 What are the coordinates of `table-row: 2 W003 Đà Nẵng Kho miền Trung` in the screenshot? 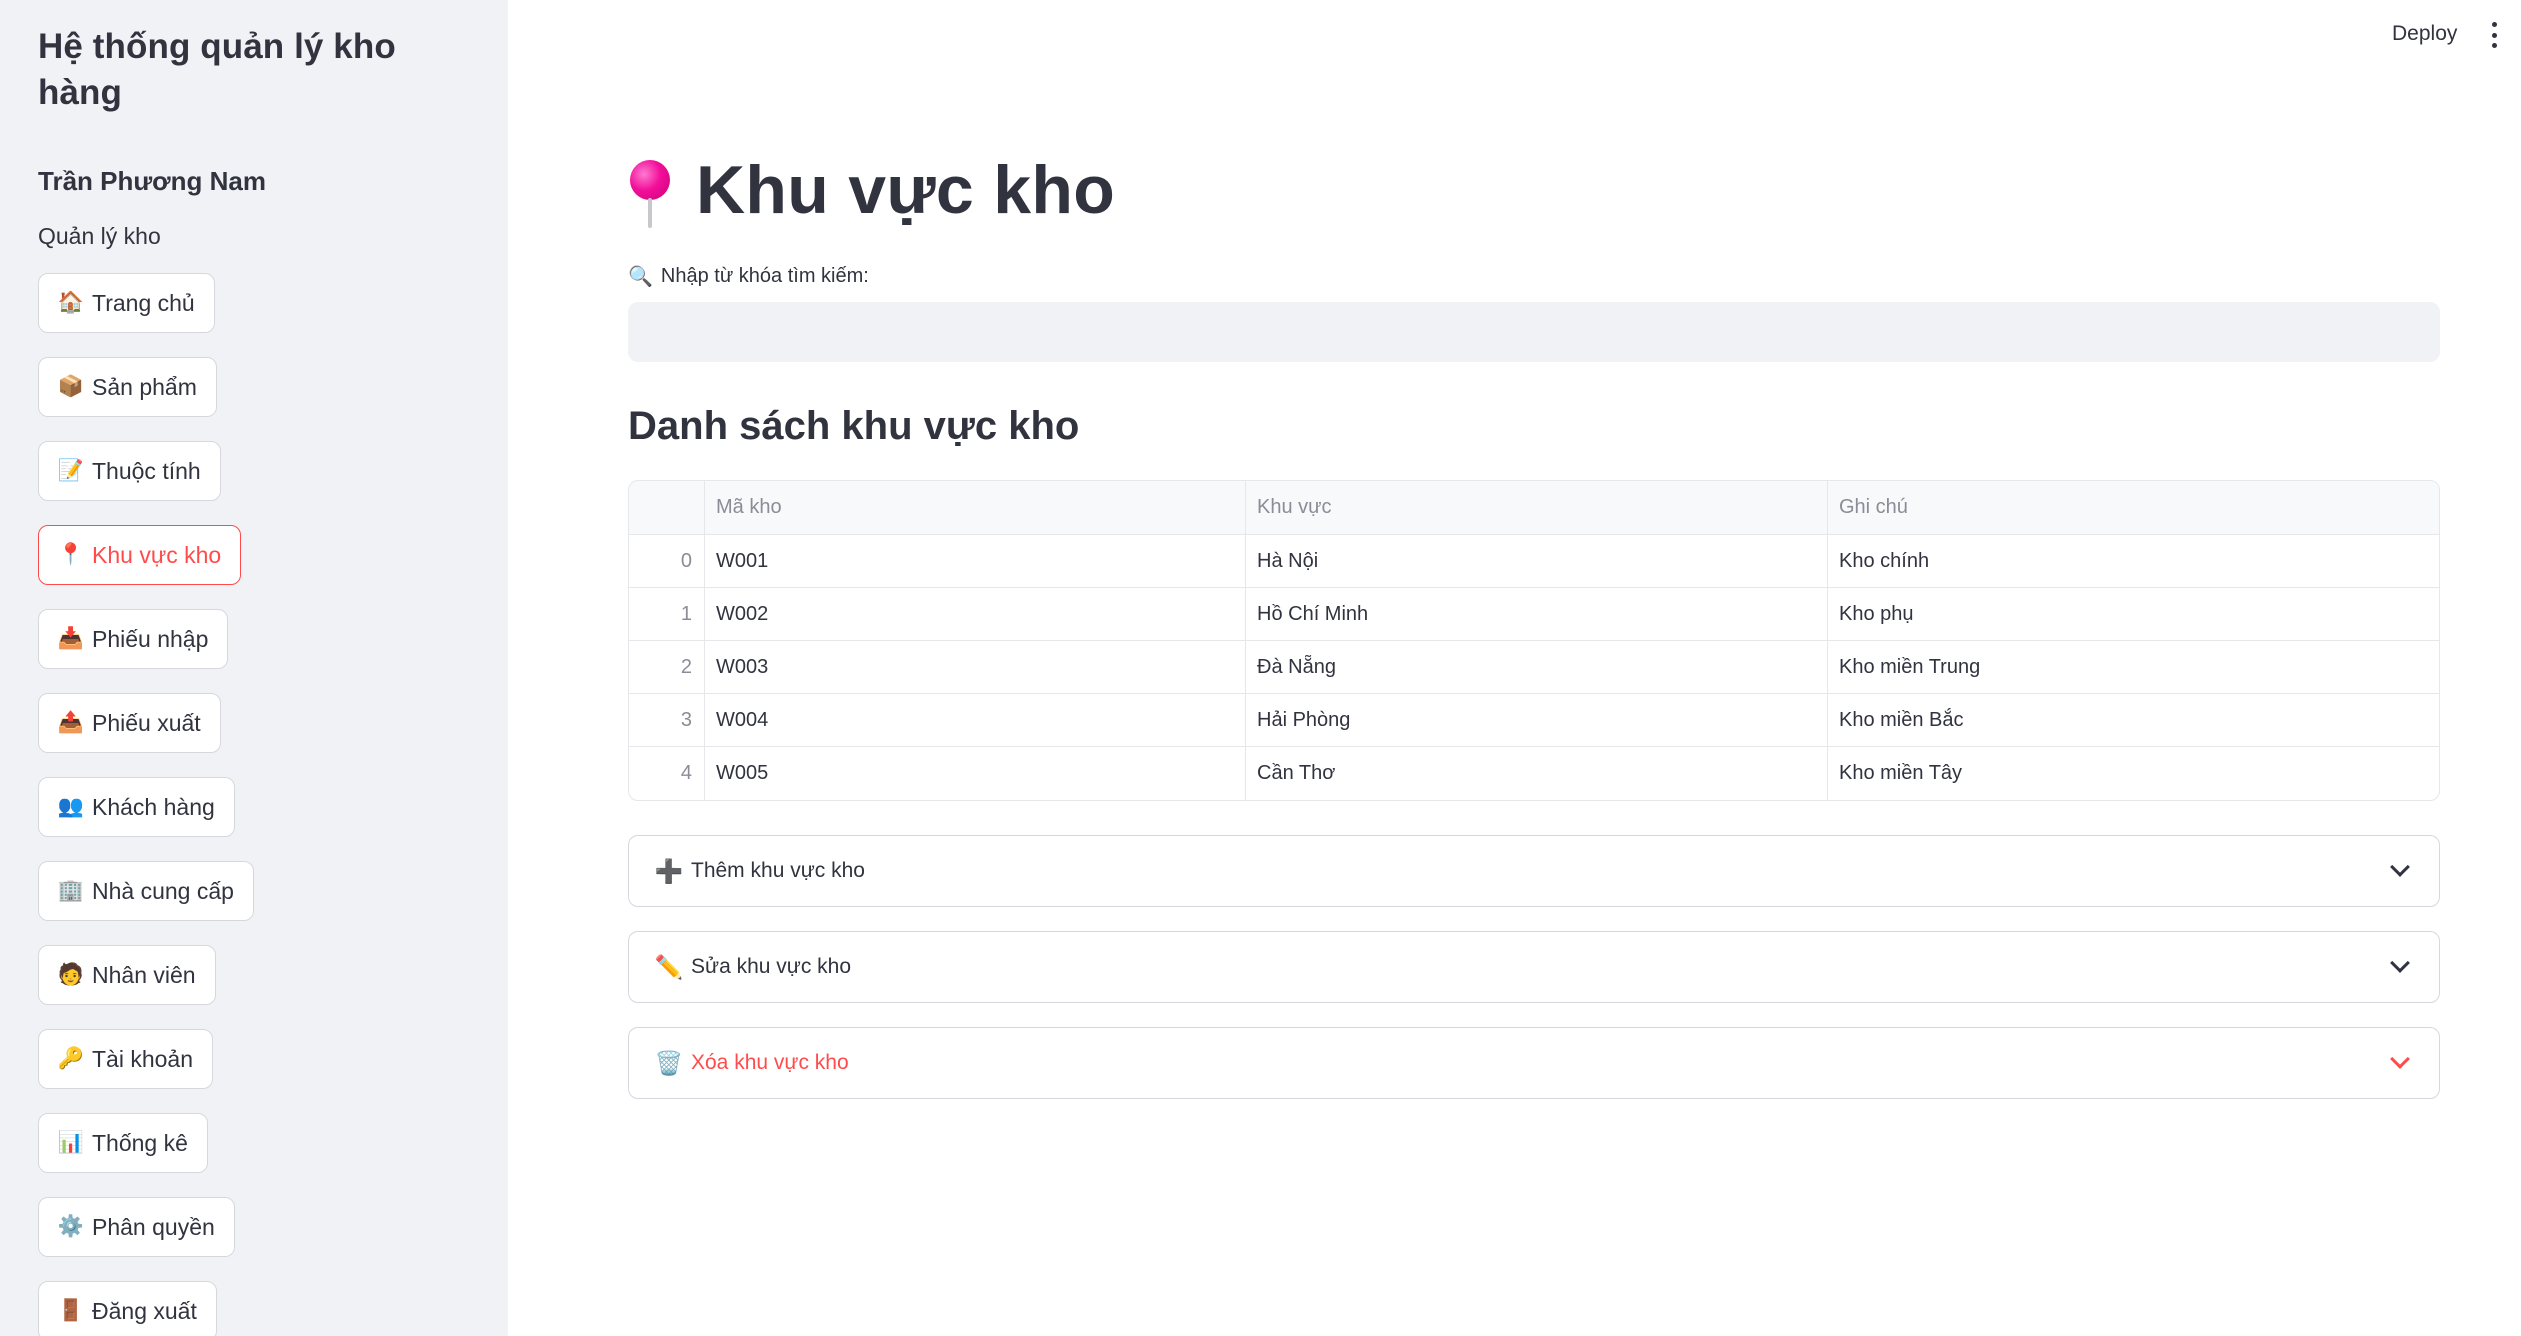 It's located at (1534, 667).